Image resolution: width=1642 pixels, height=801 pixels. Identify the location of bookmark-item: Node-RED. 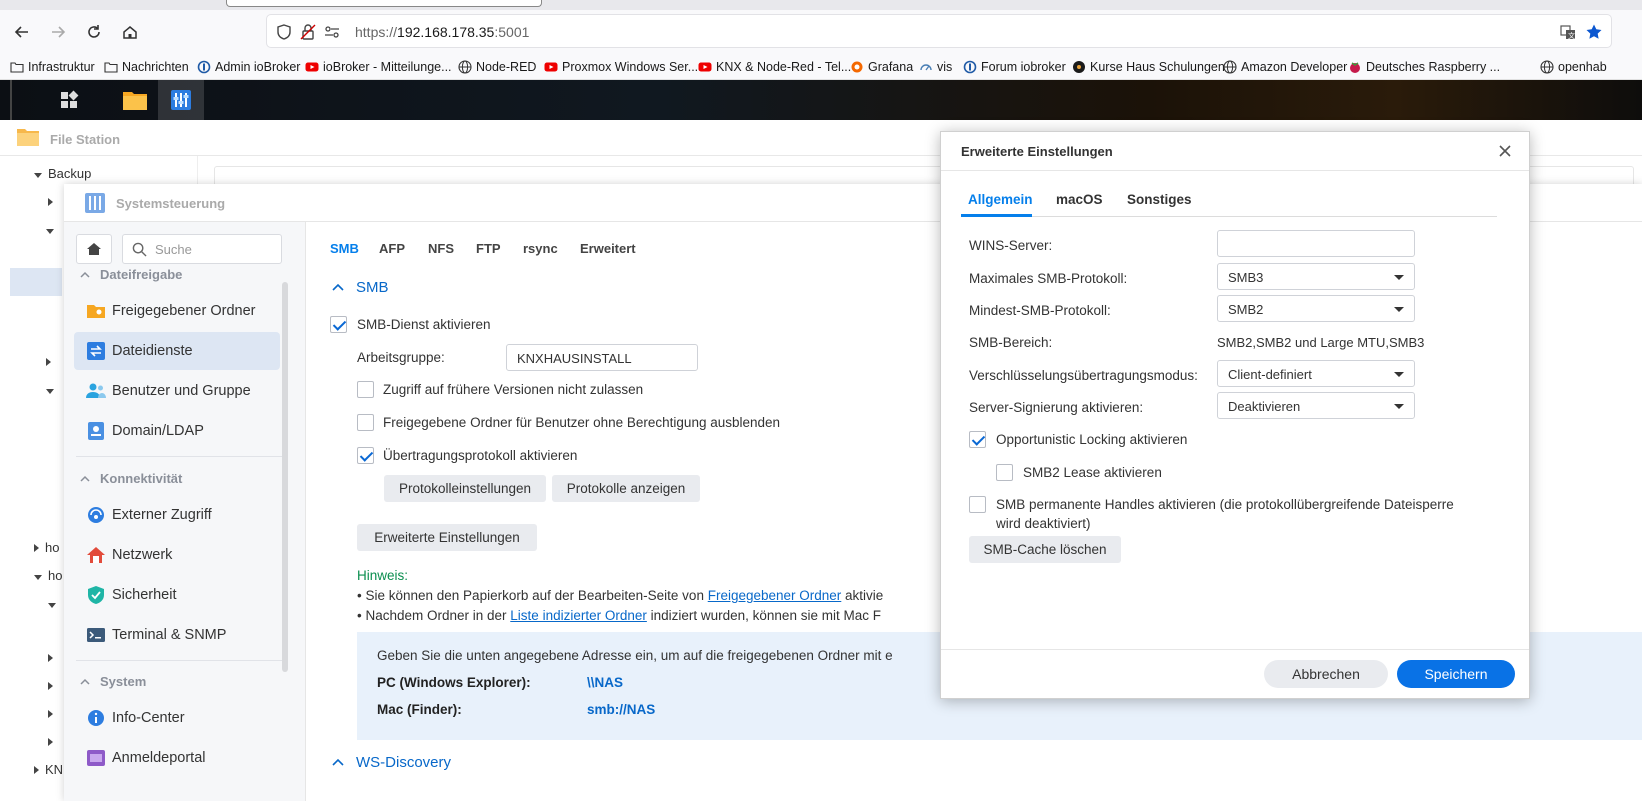
(497, 67).